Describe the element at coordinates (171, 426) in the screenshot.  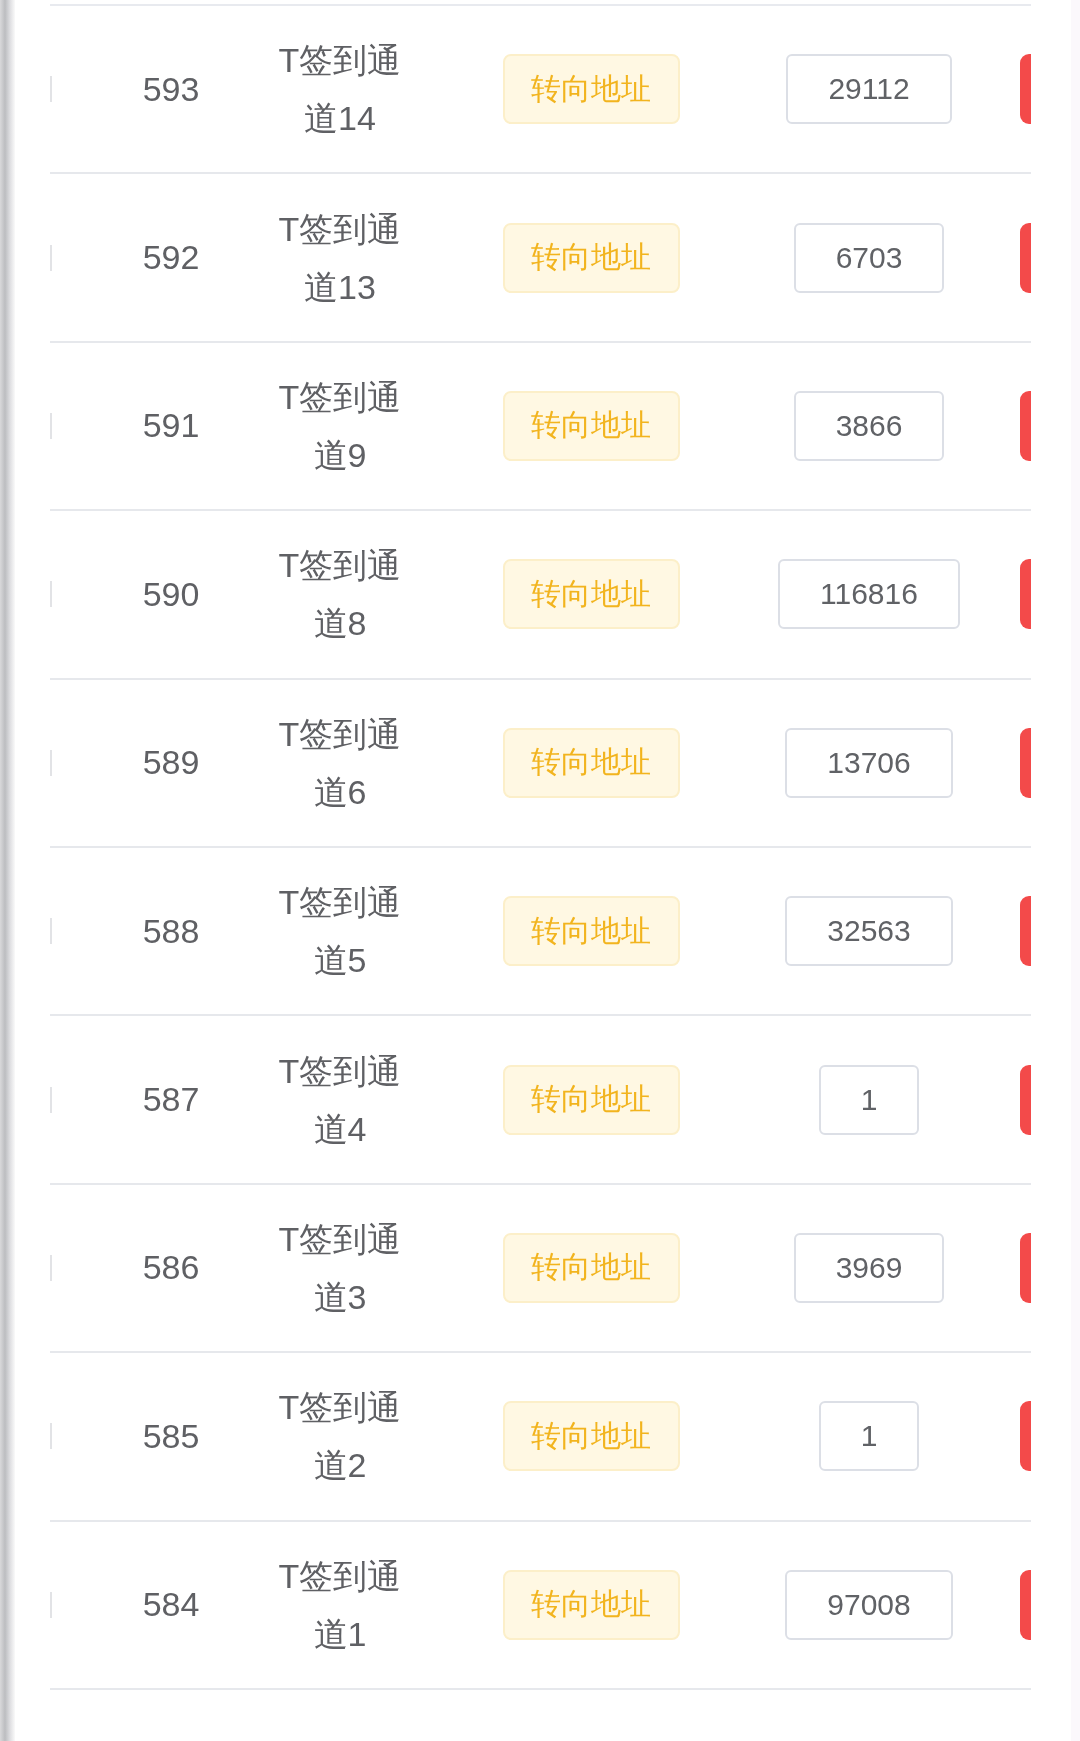
I see `id-cell: 591` at that location.